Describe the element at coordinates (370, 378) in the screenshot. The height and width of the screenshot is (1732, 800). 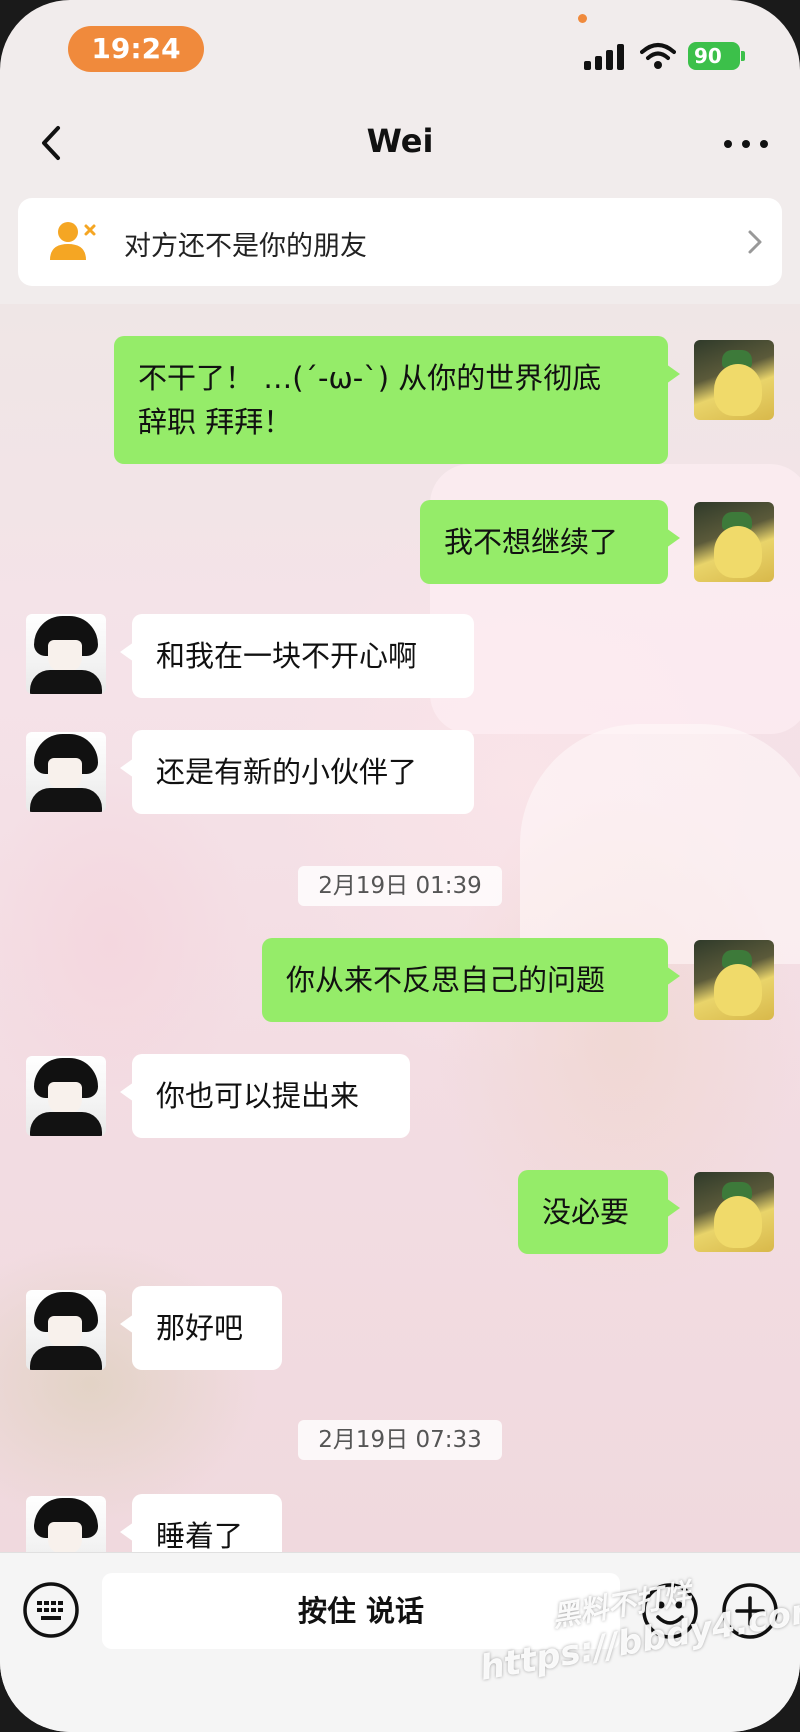
I see `message-line: 不干了！ …(´-ω-`) 从你的世界彻底` at that location.